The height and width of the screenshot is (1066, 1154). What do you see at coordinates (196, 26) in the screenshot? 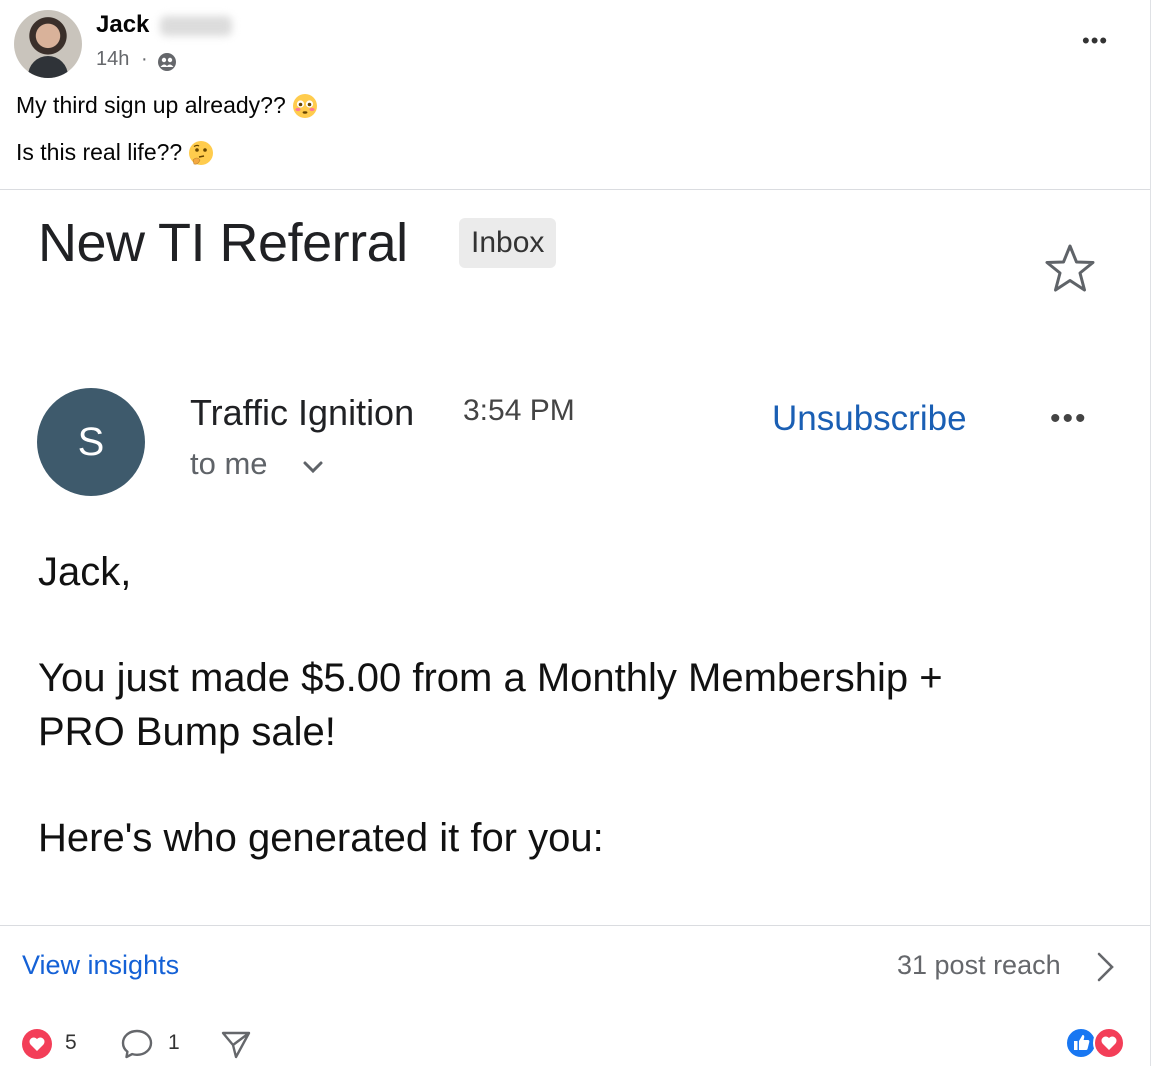
I see `blurred-surname` at bounding box center [196, 26].